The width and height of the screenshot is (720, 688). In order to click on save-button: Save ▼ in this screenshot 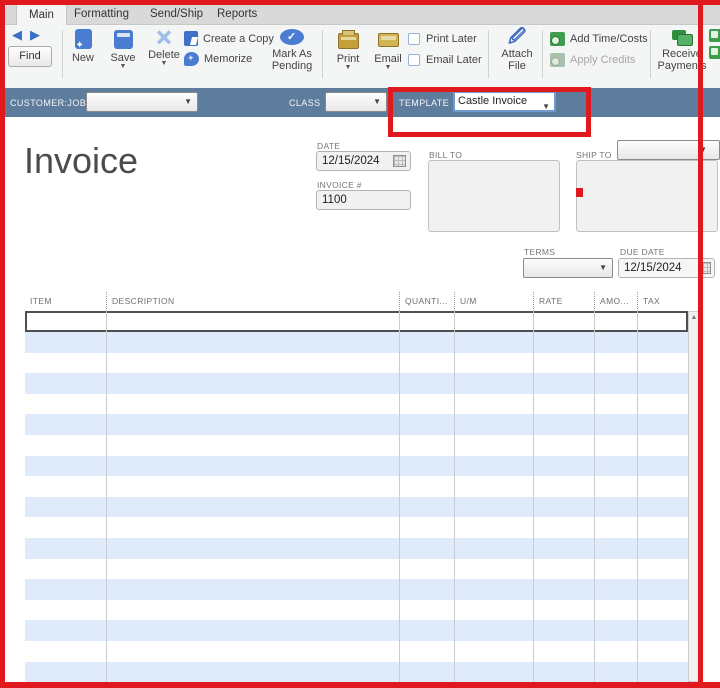, I will do `click(123, 49)`.